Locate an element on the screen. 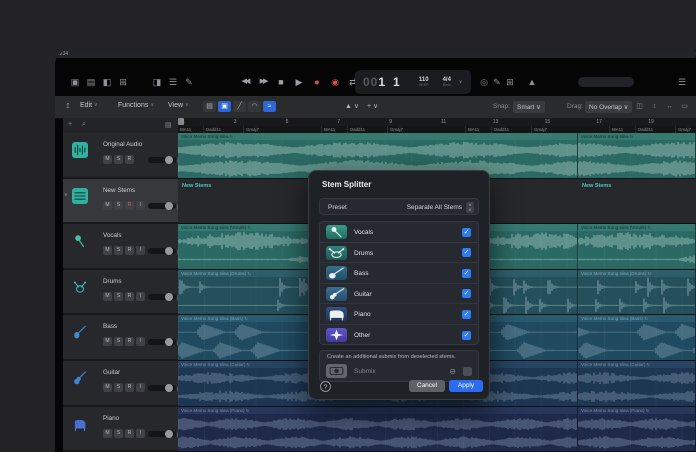  record-icon: ● is located at coordinates (317, 82).